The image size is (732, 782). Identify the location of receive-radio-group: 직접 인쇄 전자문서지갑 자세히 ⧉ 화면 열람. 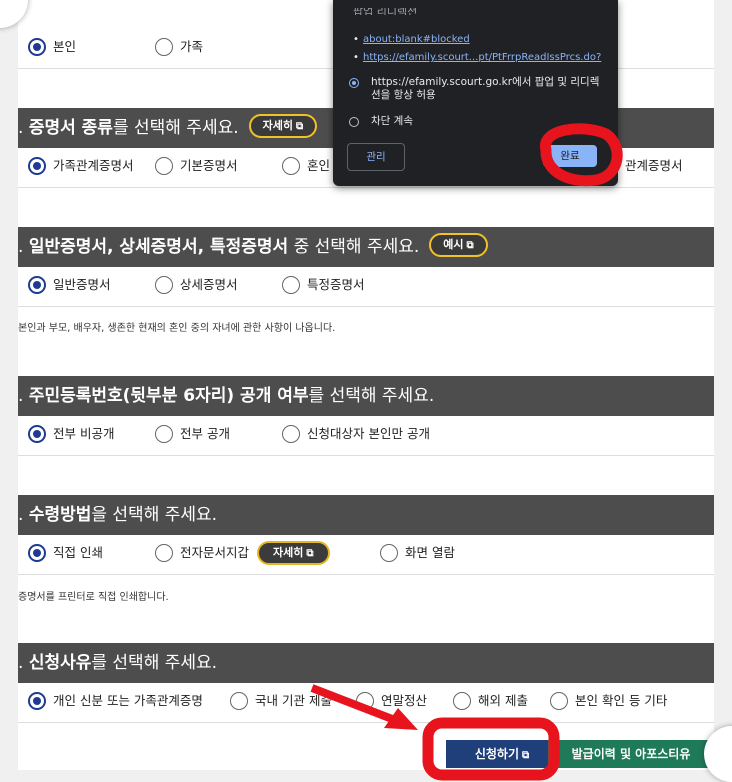
(366, 553).